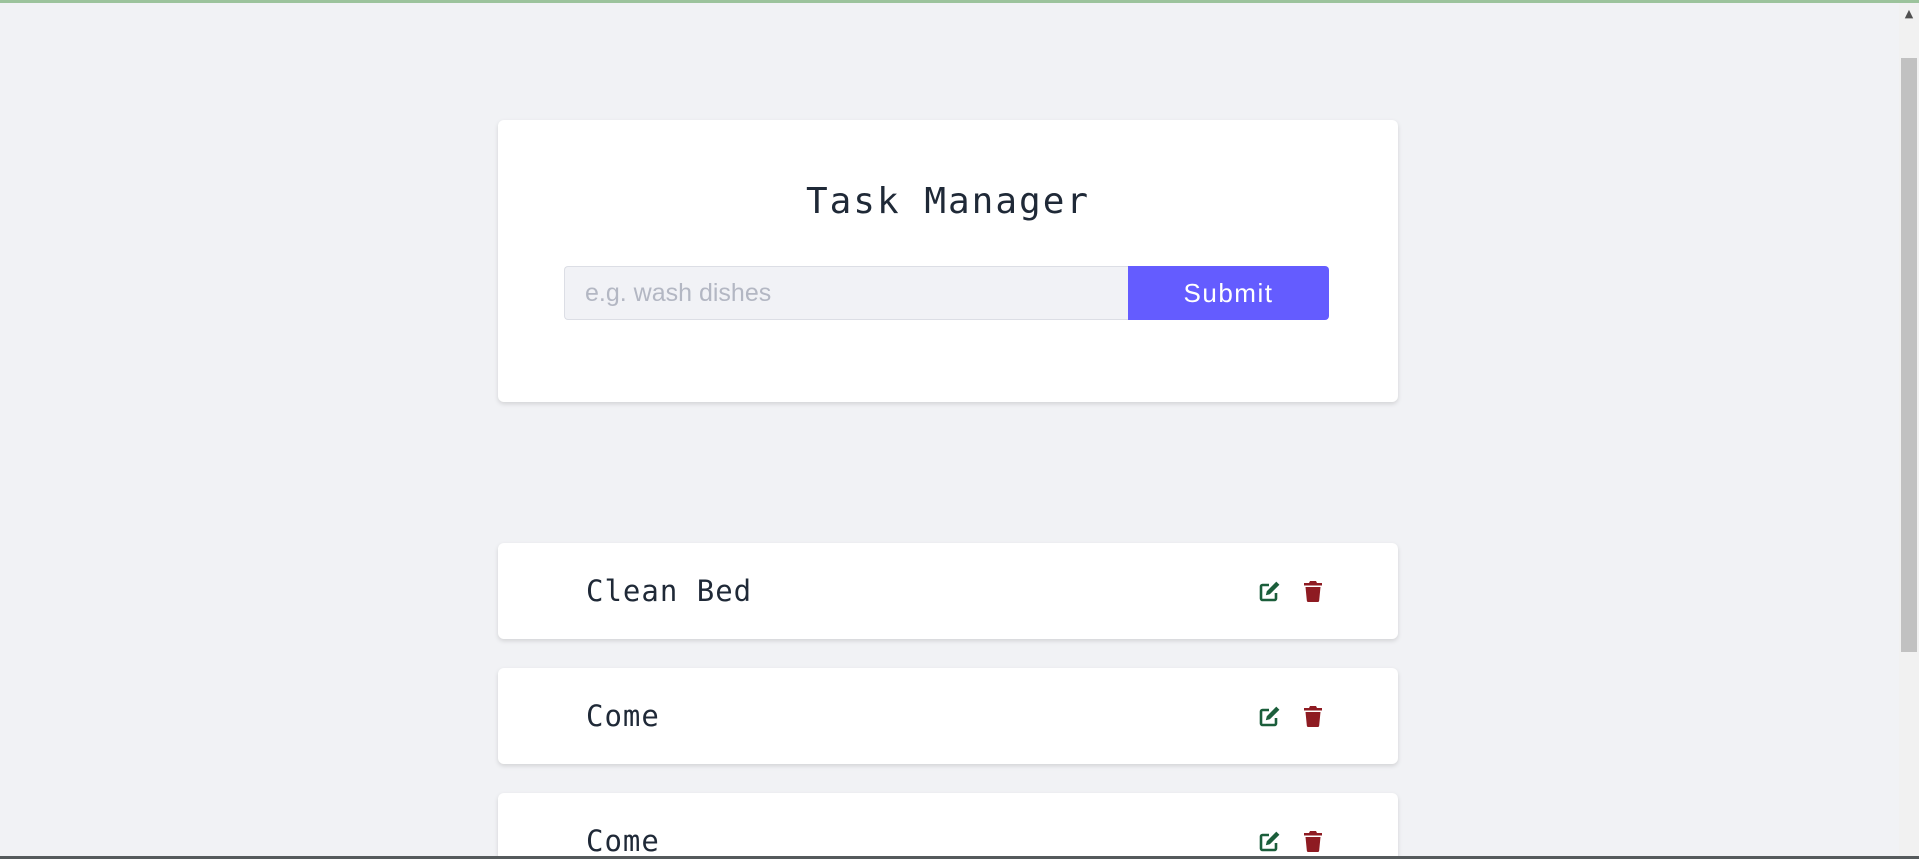  I want to click on vertical-scrollbar: ▲, so click(1909, 429).